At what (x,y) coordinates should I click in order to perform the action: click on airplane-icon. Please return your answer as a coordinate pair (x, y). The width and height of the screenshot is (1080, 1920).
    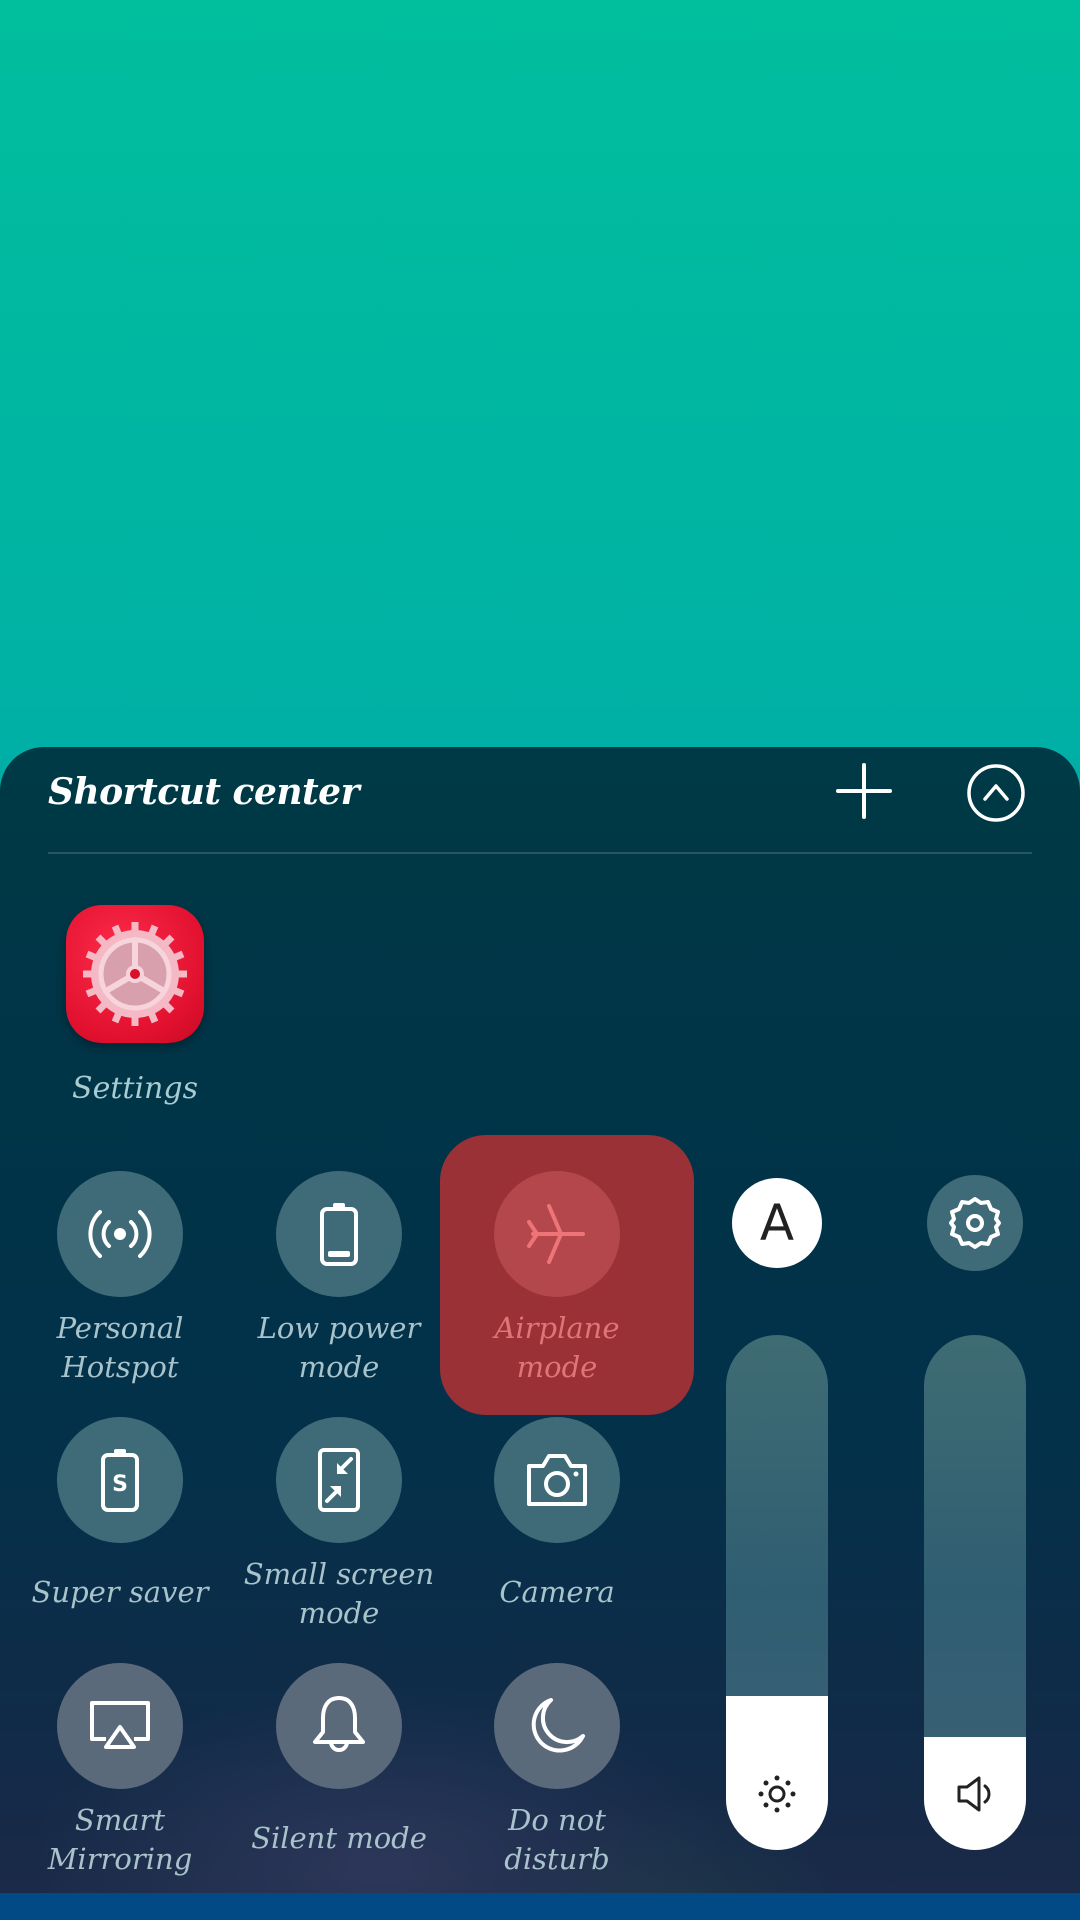
    Looking at the image, I should click on (556, 1234).